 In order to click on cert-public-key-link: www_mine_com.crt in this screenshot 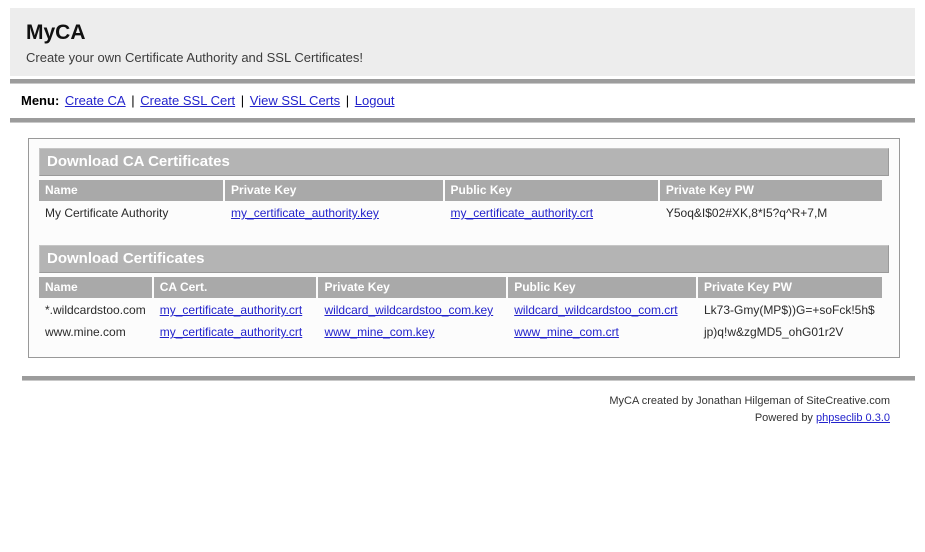, I will do `click(566, 332)`.